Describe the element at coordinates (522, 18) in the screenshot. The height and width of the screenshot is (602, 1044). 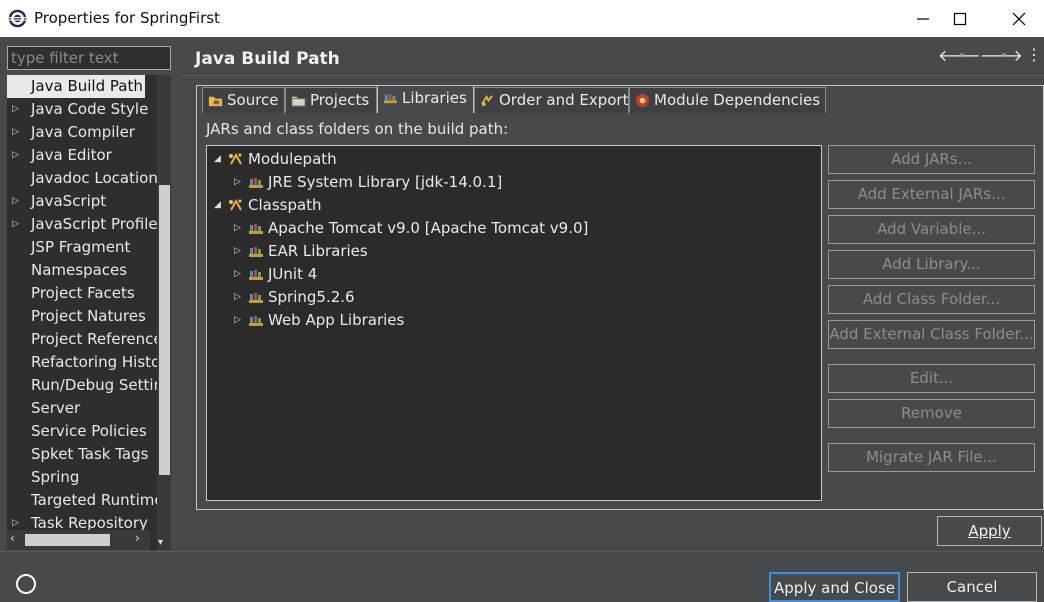
I see `window-titlebar: Properties for SpringFirst` at that location.